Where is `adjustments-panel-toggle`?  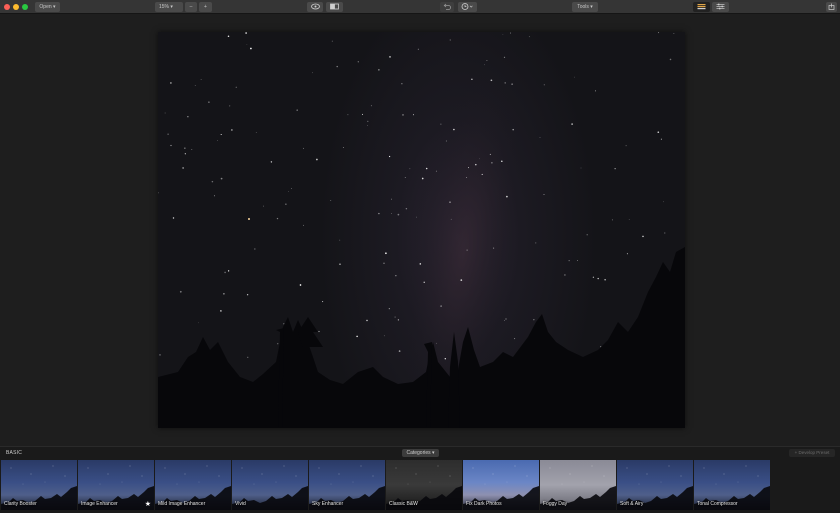 adjustments-panel-toggle is located at coordinates (720, 7).